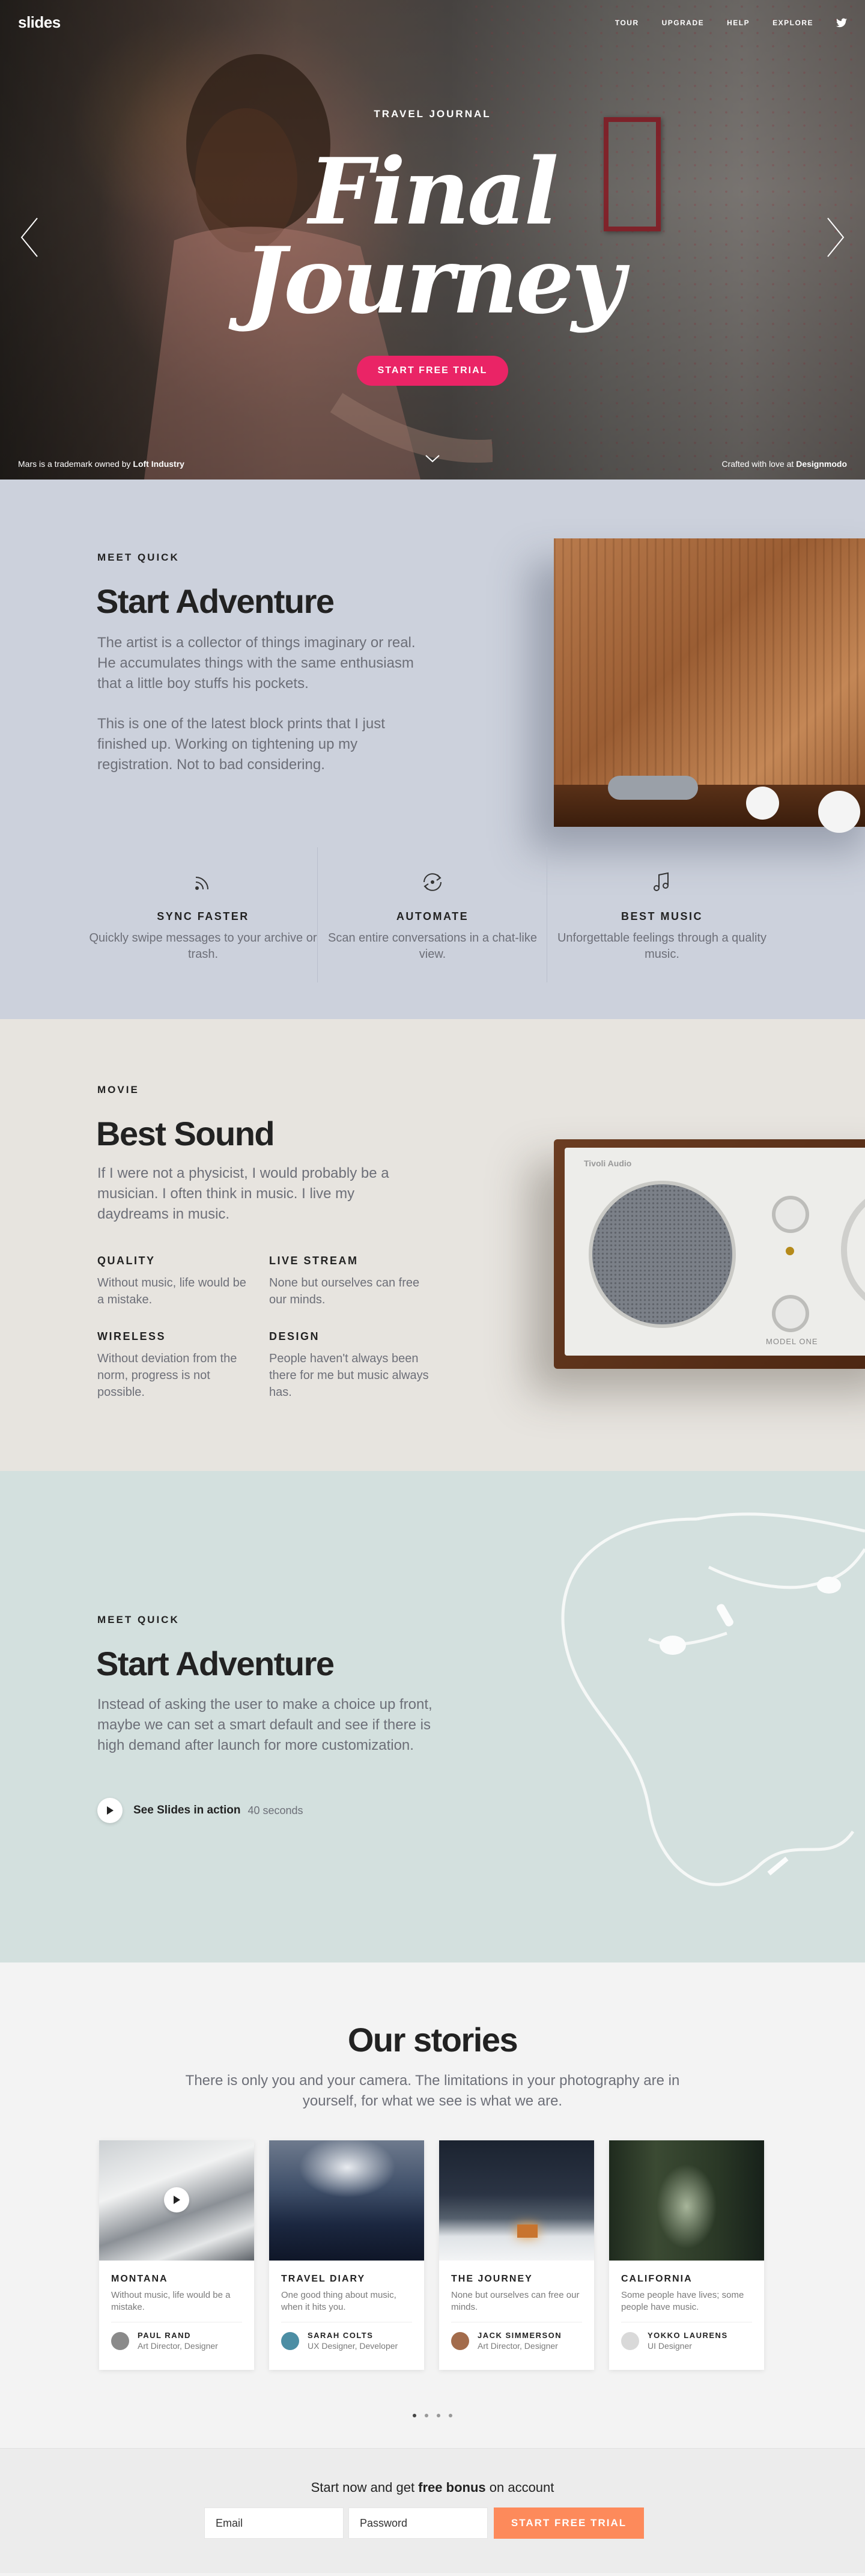 This screenshot has width=865, height=2576. What do you see at coordinates (661, 881) in the screenshot?
I see `music-note-icon` at bounding box center [661, 881].